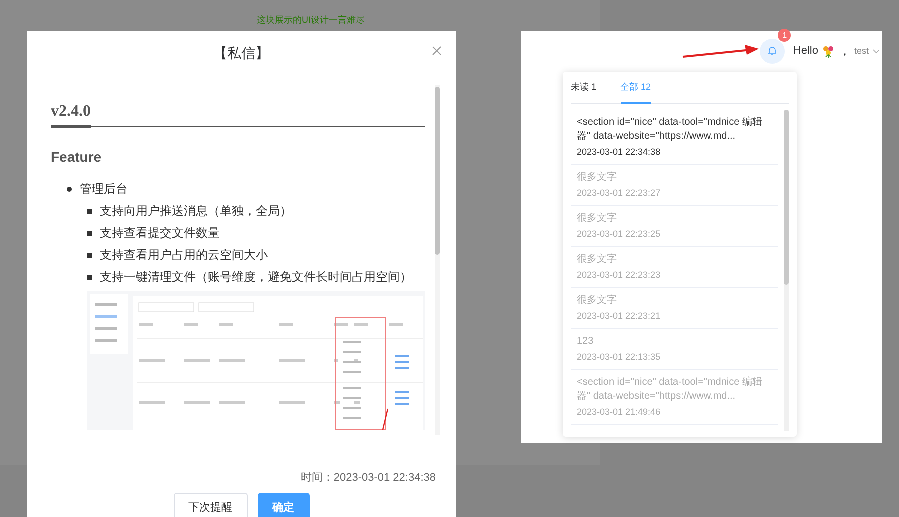 The image size is (899, 517). I want to click on list-item-text: 支持向用户推送消息（单独，全局）, so click(196, 211).